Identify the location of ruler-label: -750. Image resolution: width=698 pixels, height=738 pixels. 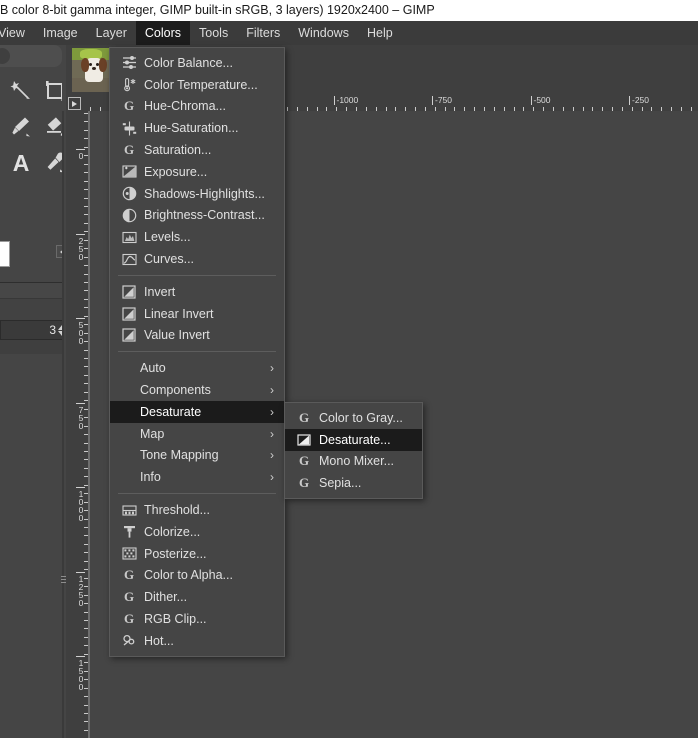
(442, 100).